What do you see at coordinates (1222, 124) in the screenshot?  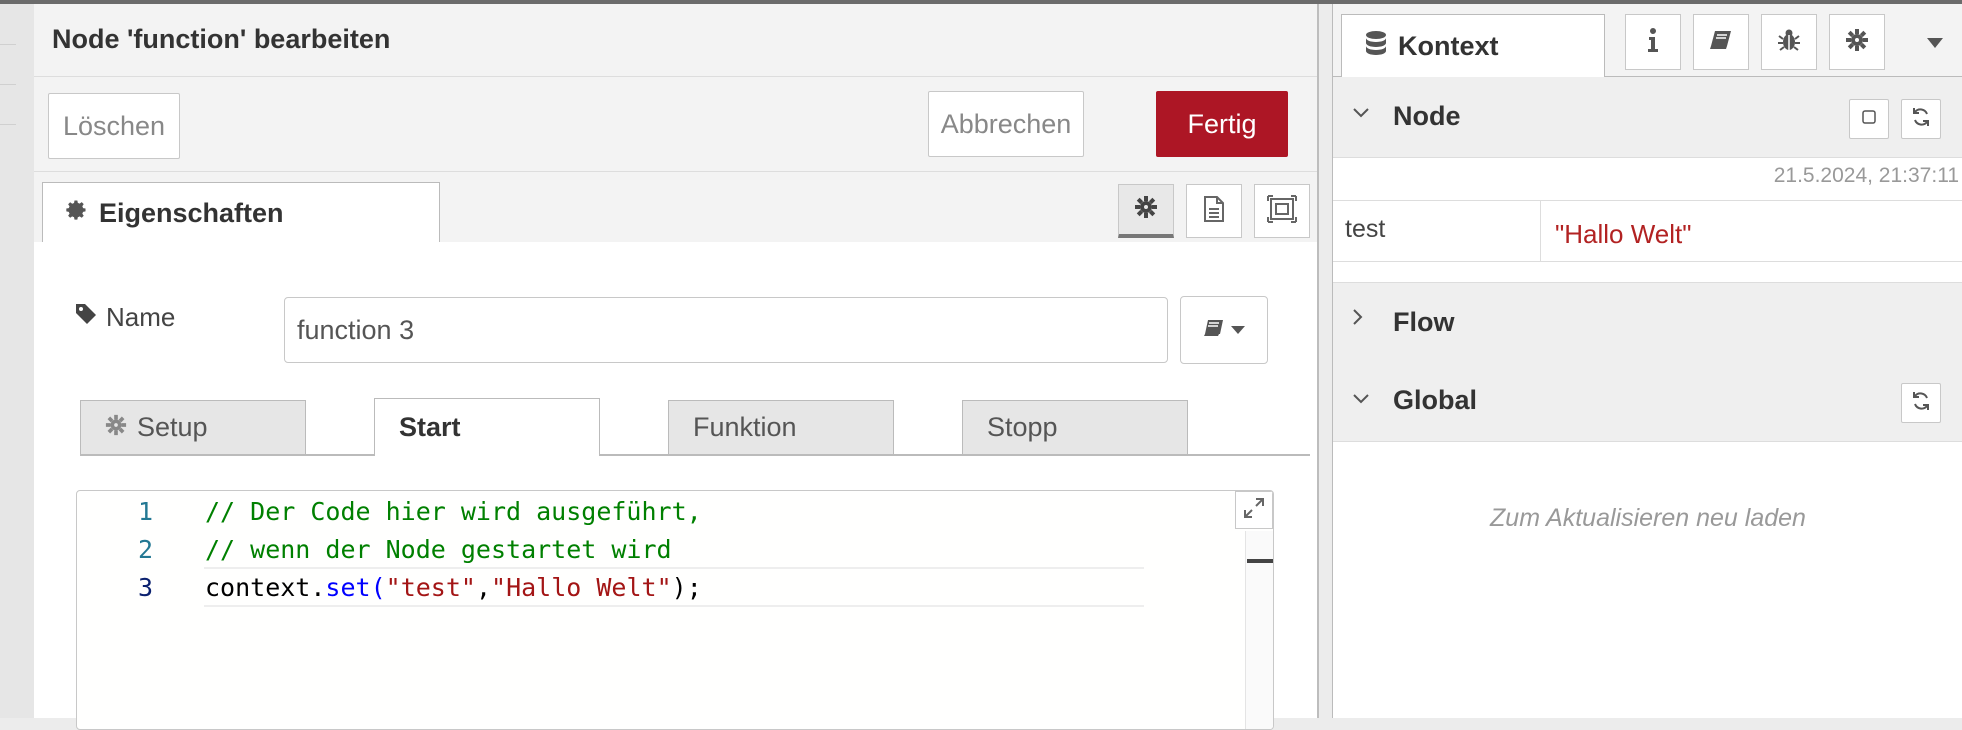 I see `done-button: Fertig` at bounding box center [1222, 124].